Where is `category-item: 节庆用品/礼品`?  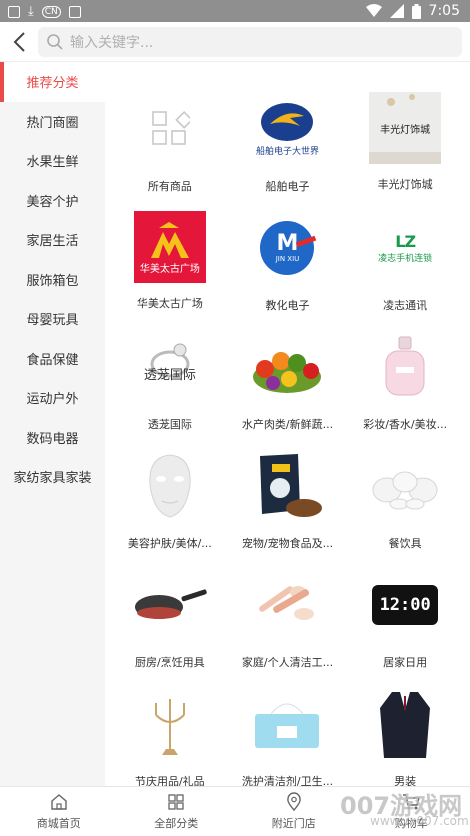
category-item: 节庆用品/礼品 is located at coordinates (170, 736).